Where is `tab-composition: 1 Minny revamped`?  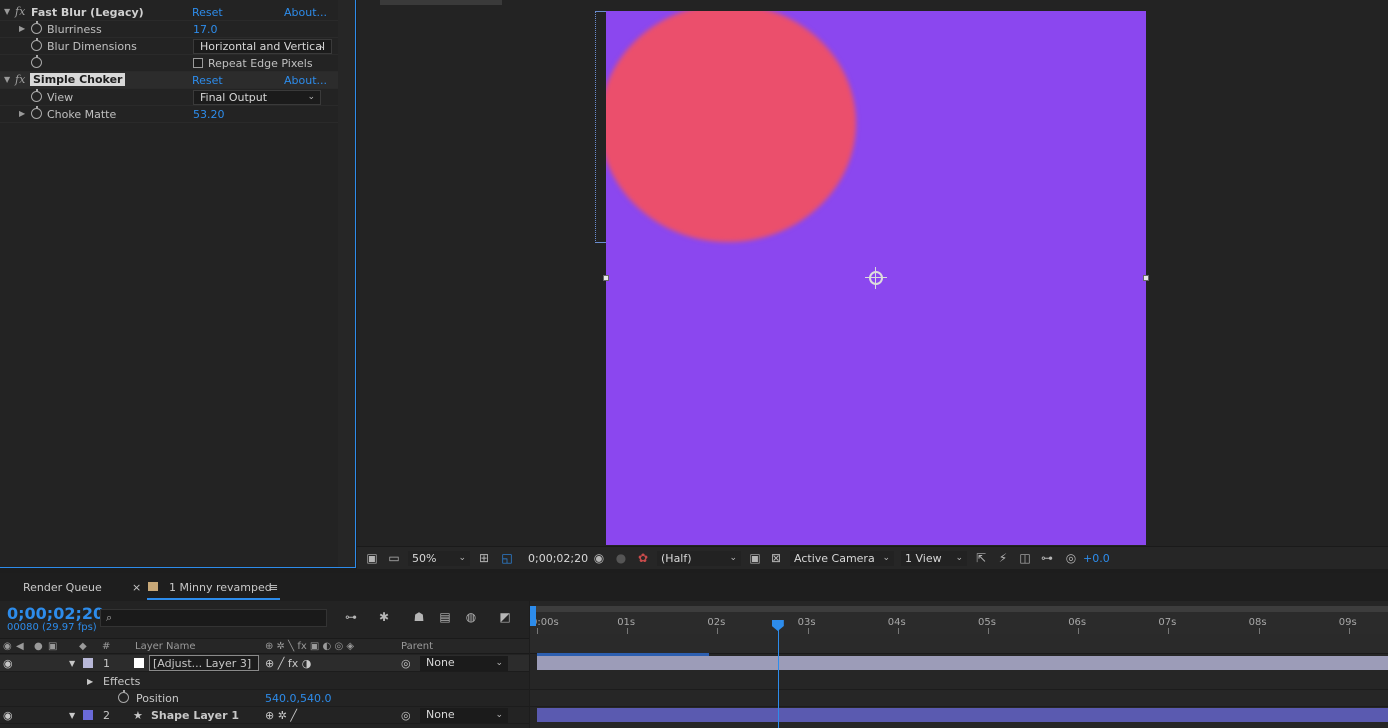 tab-composition: 1 Minny revamped is located at coordinates (220, 587).